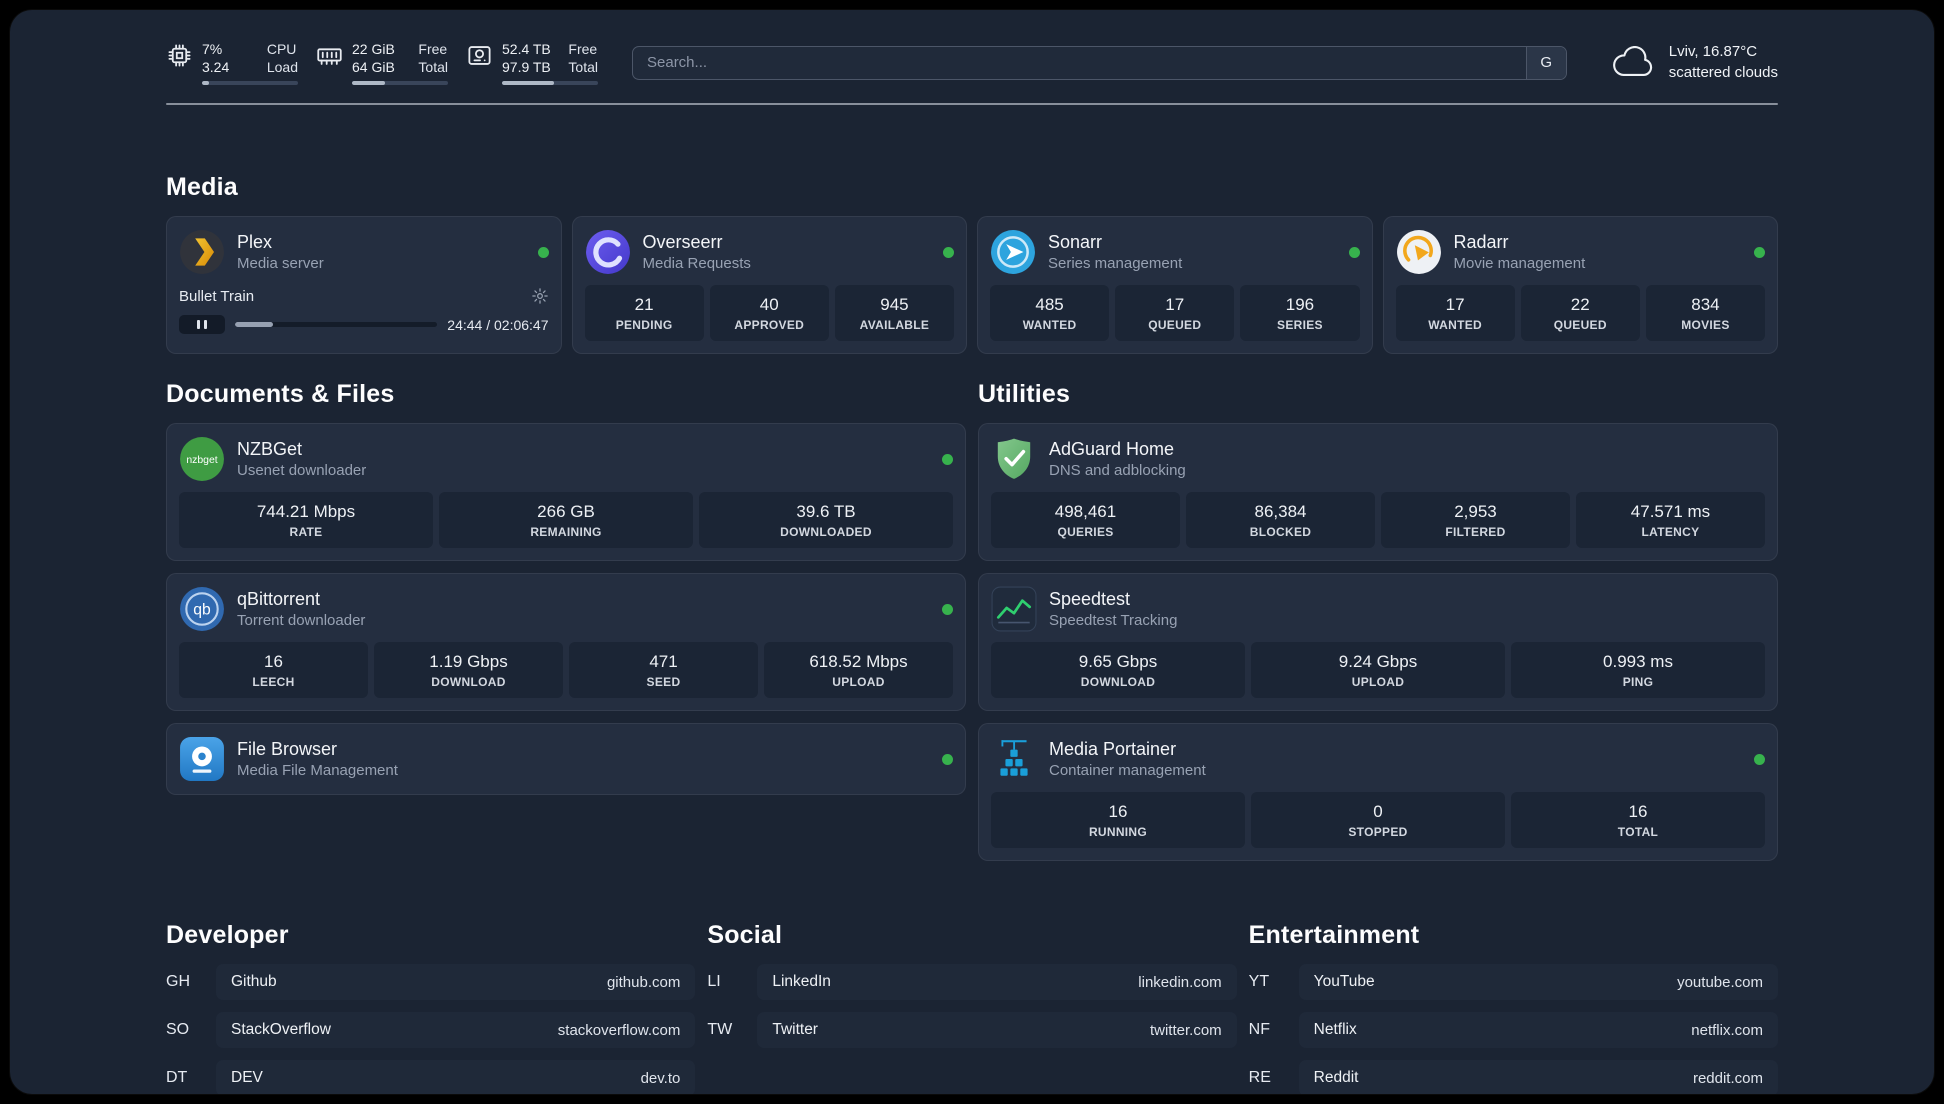 This screenshot has height=1104, width=1944. I want to click on radarr-link: Radarr Movie management, so click(1580, 252).